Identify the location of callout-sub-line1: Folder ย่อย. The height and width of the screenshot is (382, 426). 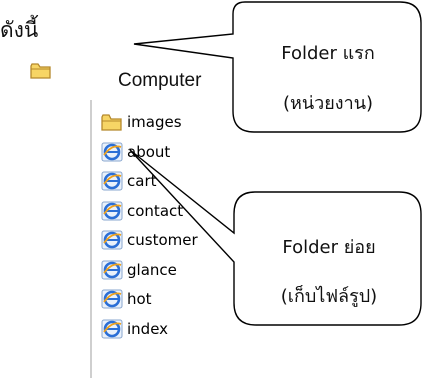
(329, 247).